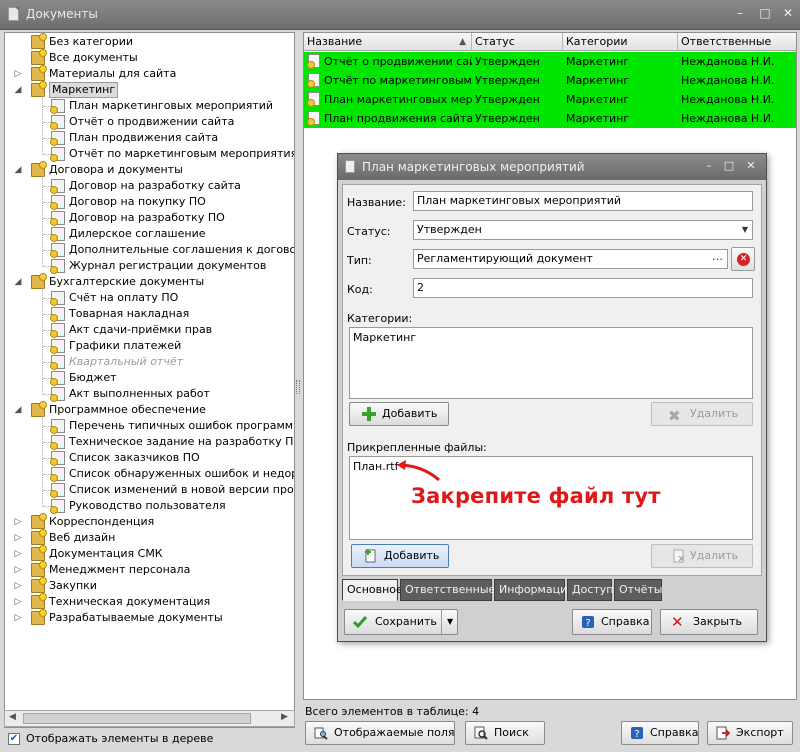 The height and width of the screenshot is (752, 800). What do you see at coordinates (149, 585) in the screenshot?
I see `tree-item: ▷ Закупки` at bounding box center [149, 585].